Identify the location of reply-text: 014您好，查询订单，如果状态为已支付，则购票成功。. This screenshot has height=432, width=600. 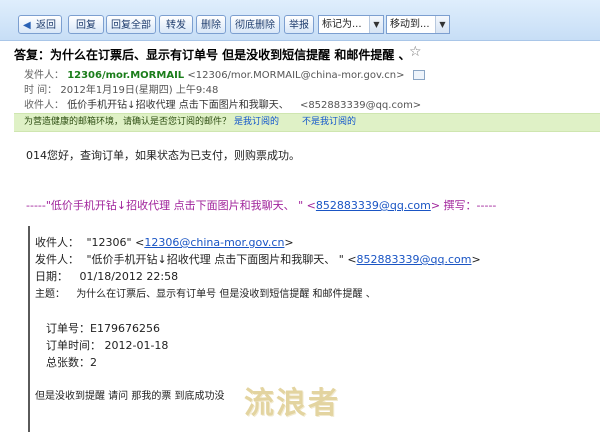
(163, 155).